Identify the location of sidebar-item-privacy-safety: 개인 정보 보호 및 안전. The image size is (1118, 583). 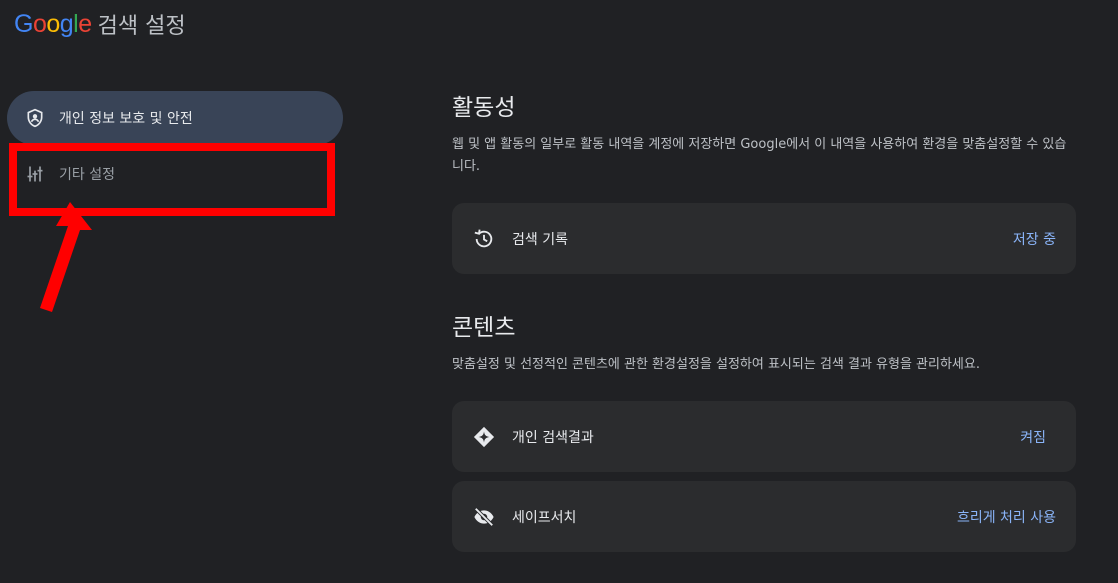
(175, 118).